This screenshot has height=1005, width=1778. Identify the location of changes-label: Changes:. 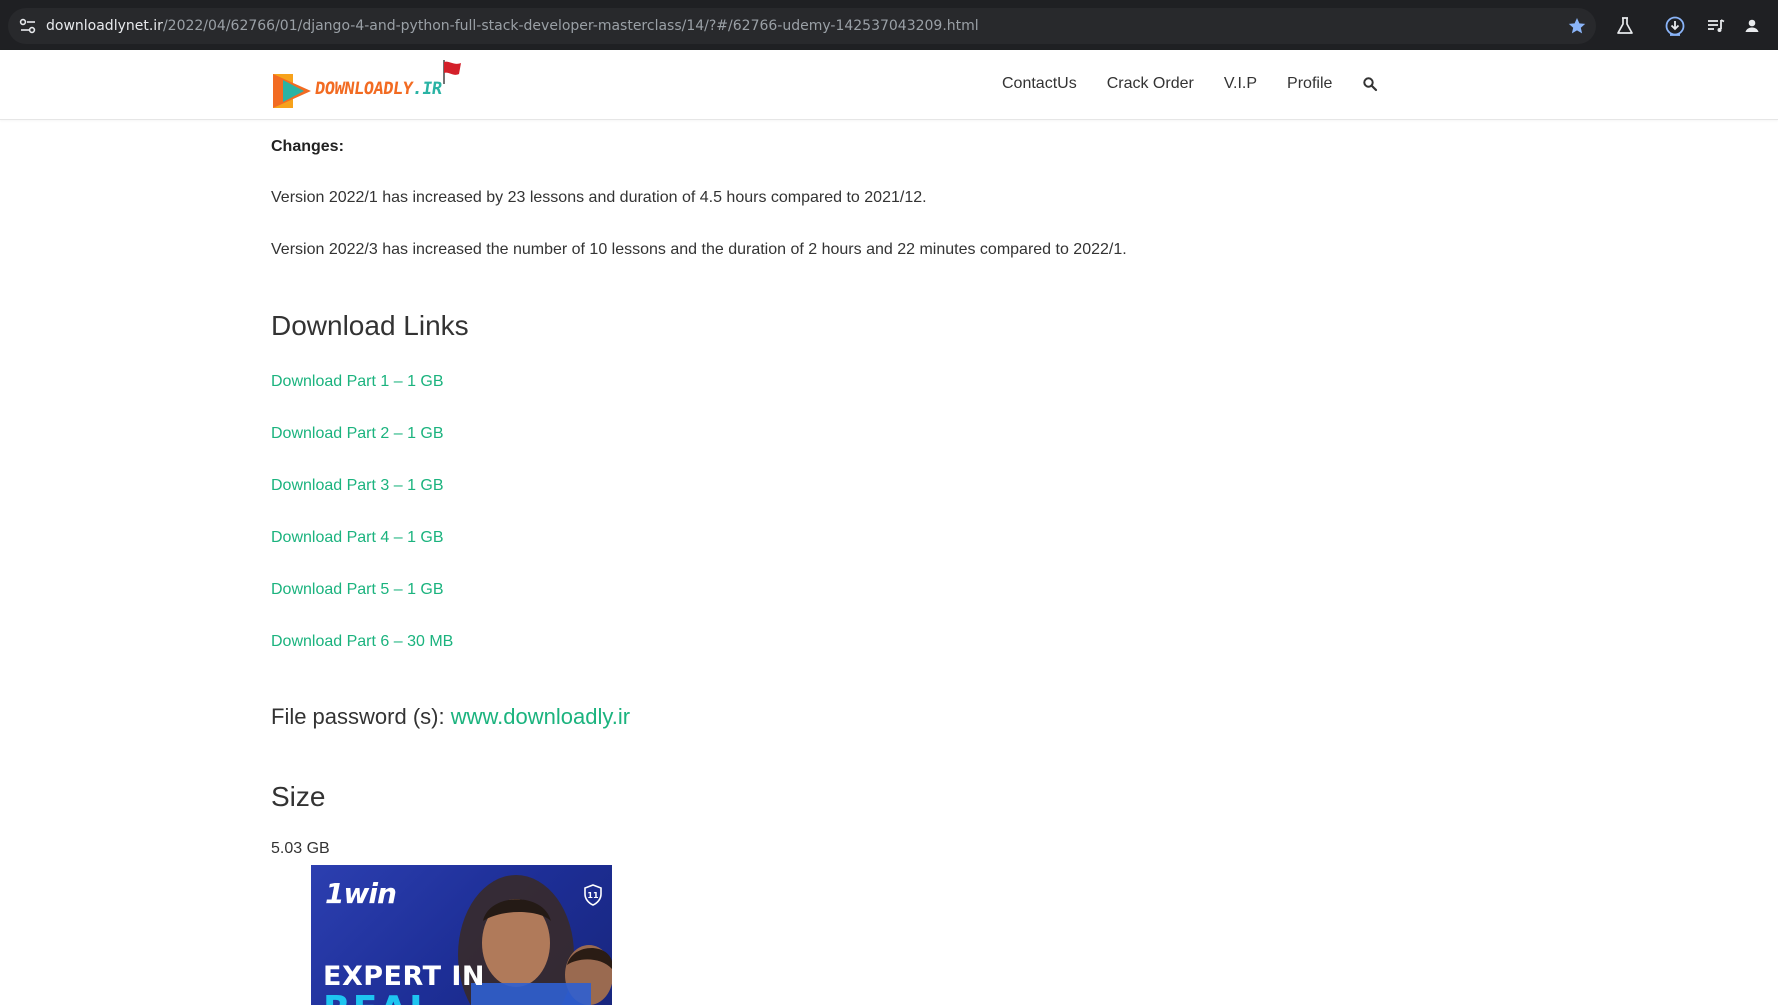
(307, 146).